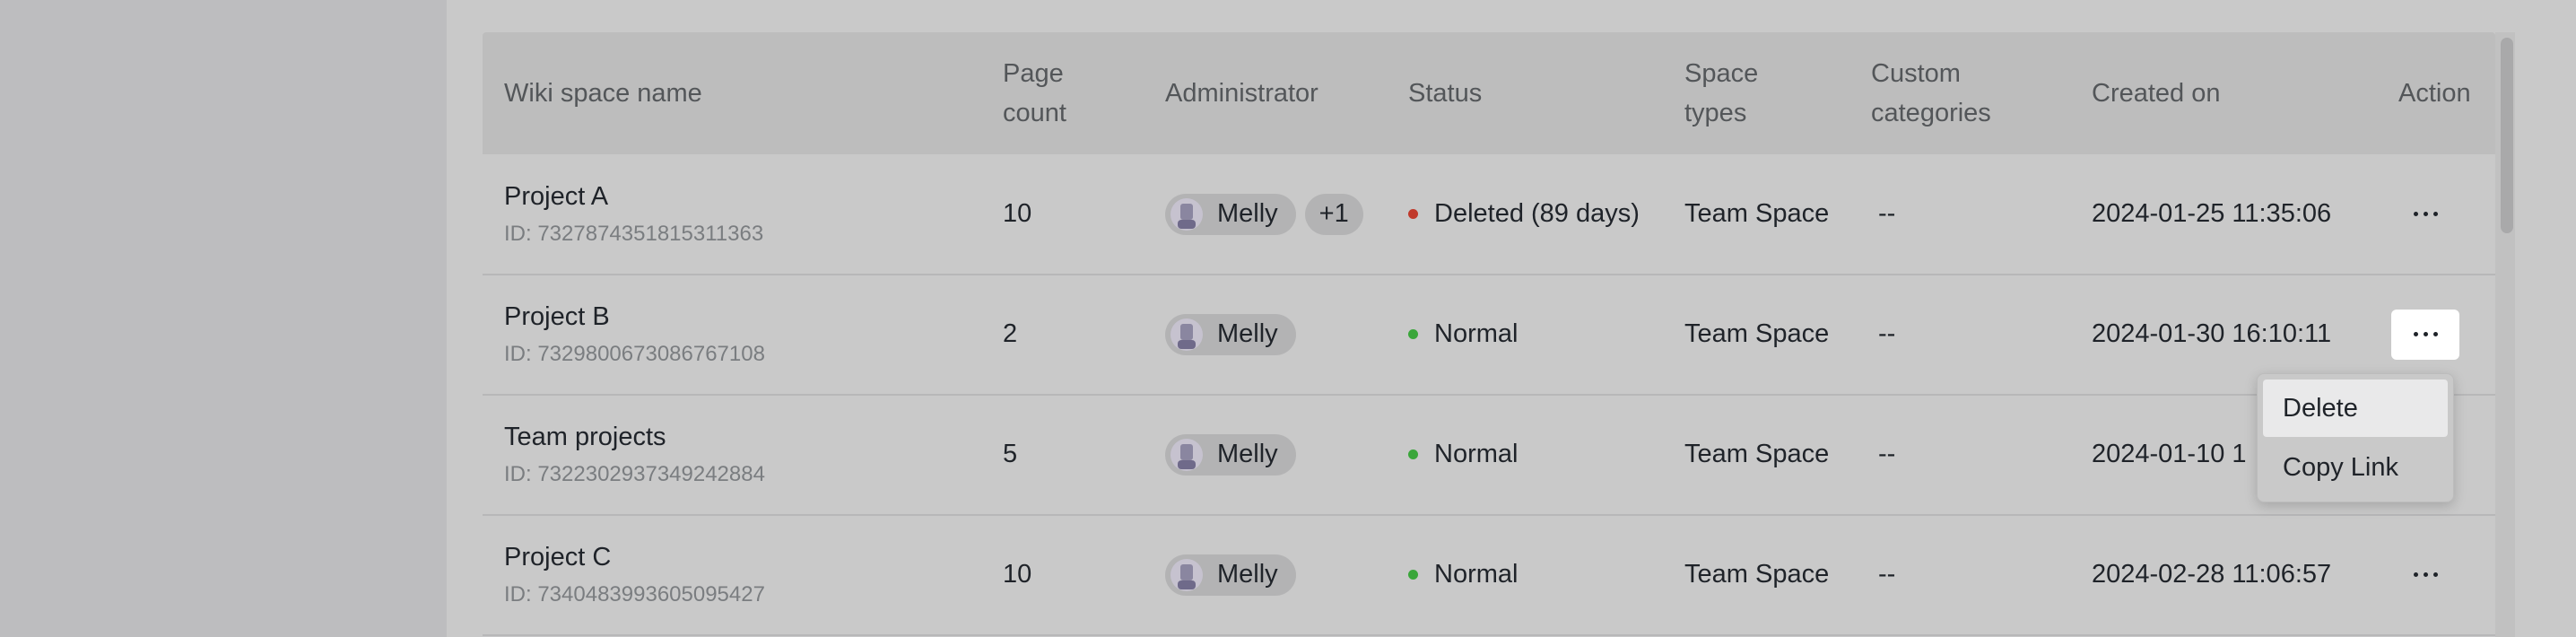 This screenshot has height=637, width=2576. I want to click on created-on: 2024-02-28 11:06:57, so click(2212, 574).